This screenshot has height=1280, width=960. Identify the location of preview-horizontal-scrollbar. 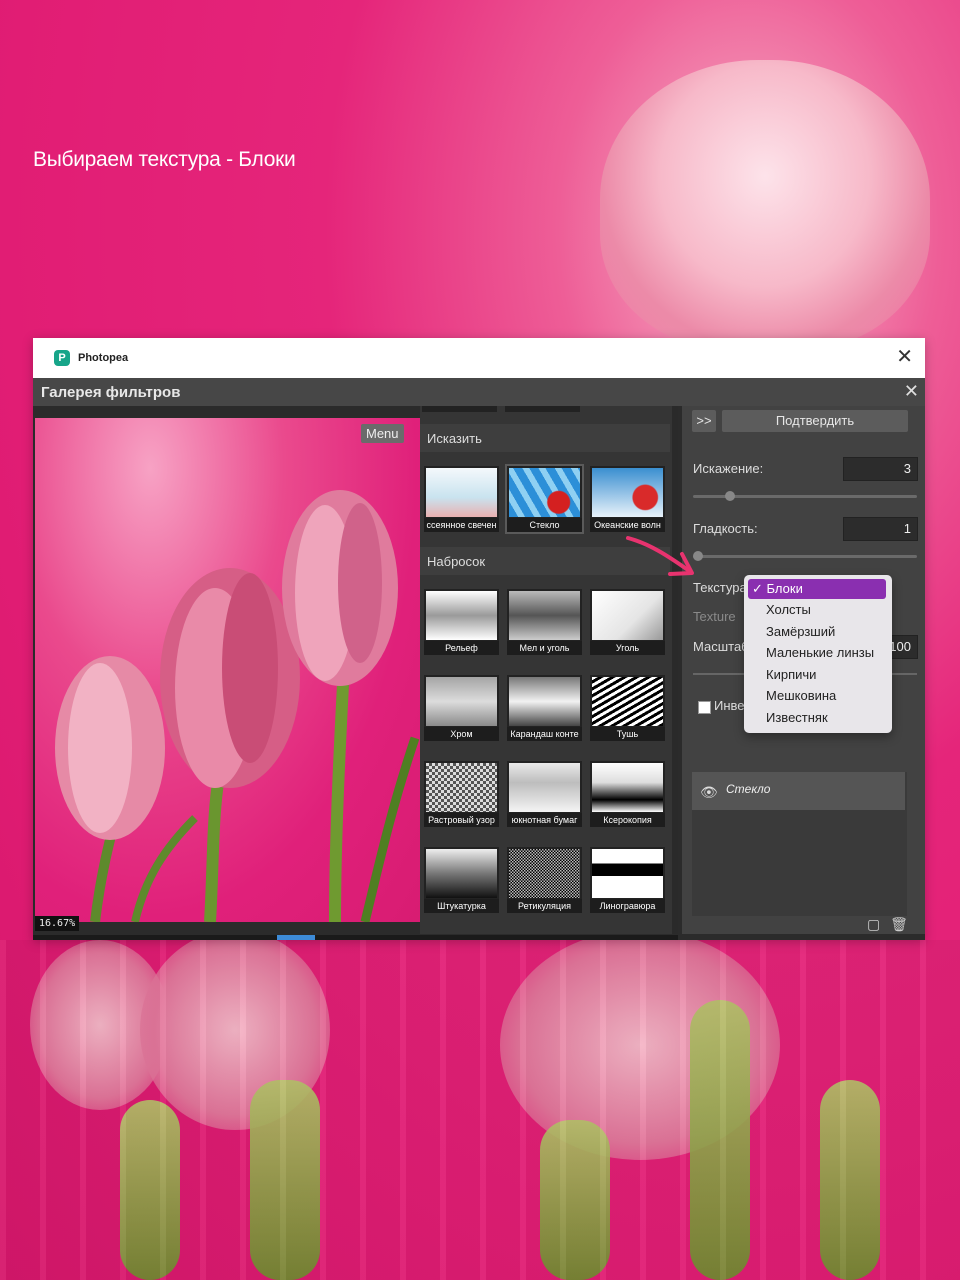
(355, 937).